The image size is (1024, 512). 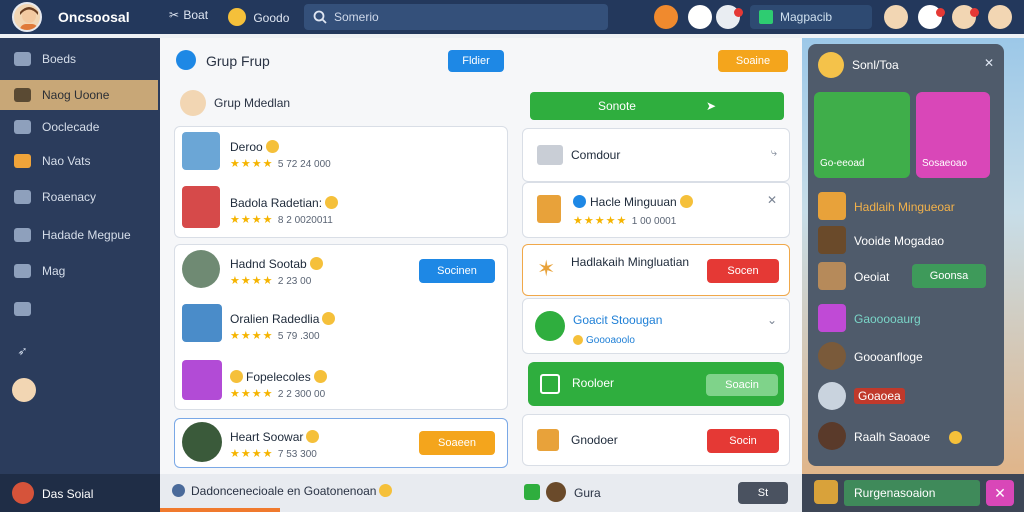 What do you see at coordinates (892, 437) in the screenshot?
I see `right-list-label: Raalh Saoaoe` at bounding box center [892, 437].